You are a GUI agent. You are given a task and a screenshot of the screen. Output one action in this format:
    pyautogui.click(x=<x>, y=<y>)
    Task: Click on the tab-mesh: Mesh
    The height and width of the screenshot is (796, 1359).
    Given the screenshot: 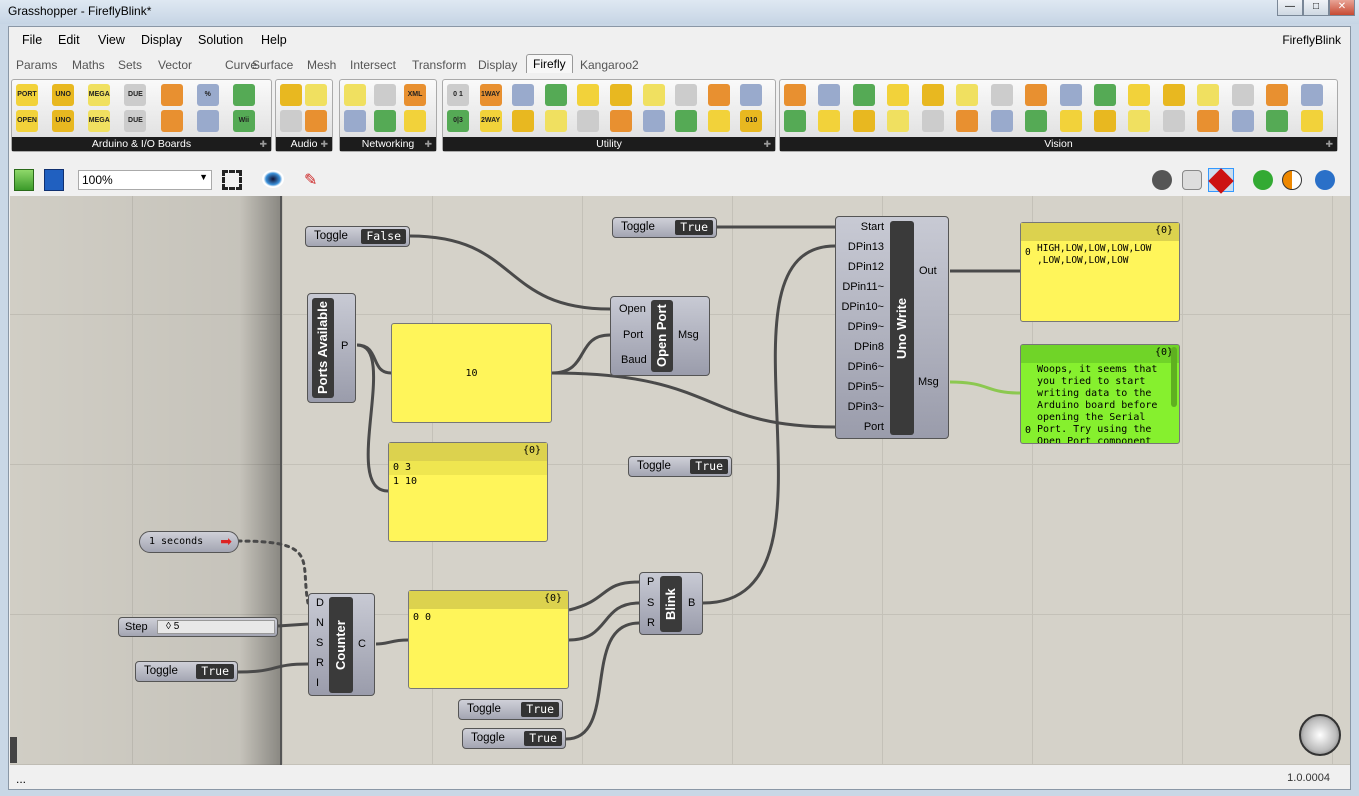 What is the action you would take?
    pyautogui.click(x=321, y=65)
    